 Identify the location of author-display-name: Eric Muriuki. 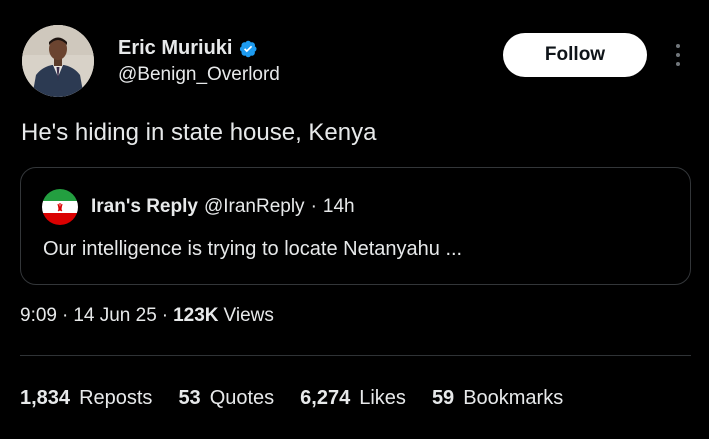
(175, 48).